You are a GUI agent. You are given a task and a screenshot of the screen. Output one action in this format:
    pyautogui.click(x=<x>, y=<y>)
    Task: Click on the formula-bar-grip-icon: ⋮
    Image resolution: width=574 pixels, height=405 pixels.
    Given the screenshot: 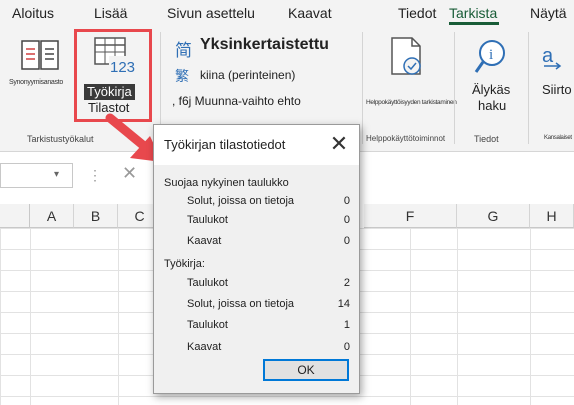 What is the action you would take?
    pyautogui.click(x=95, y=175)
    